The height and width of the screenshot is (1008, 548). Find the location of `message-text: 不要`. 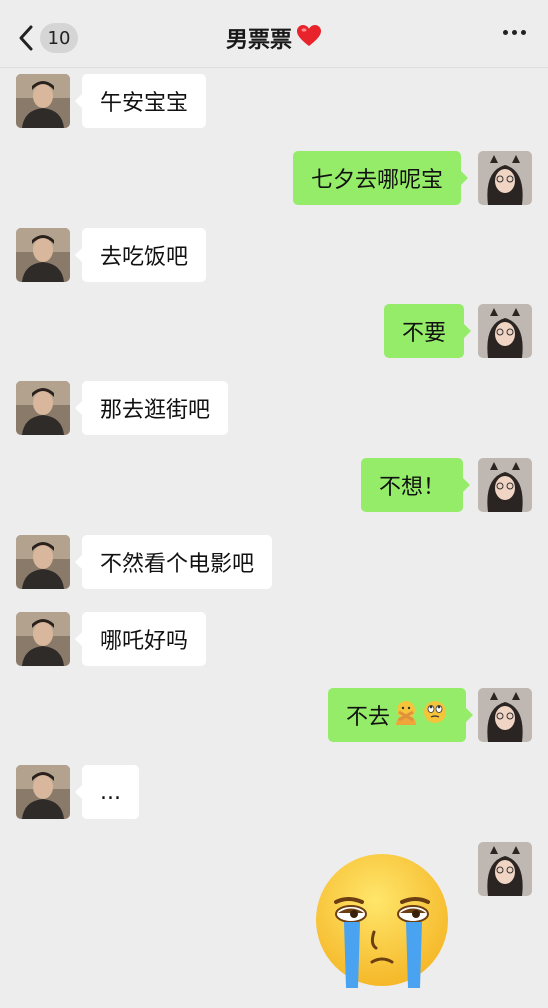

message-text: 不要 is located at coordinates (424, 333).